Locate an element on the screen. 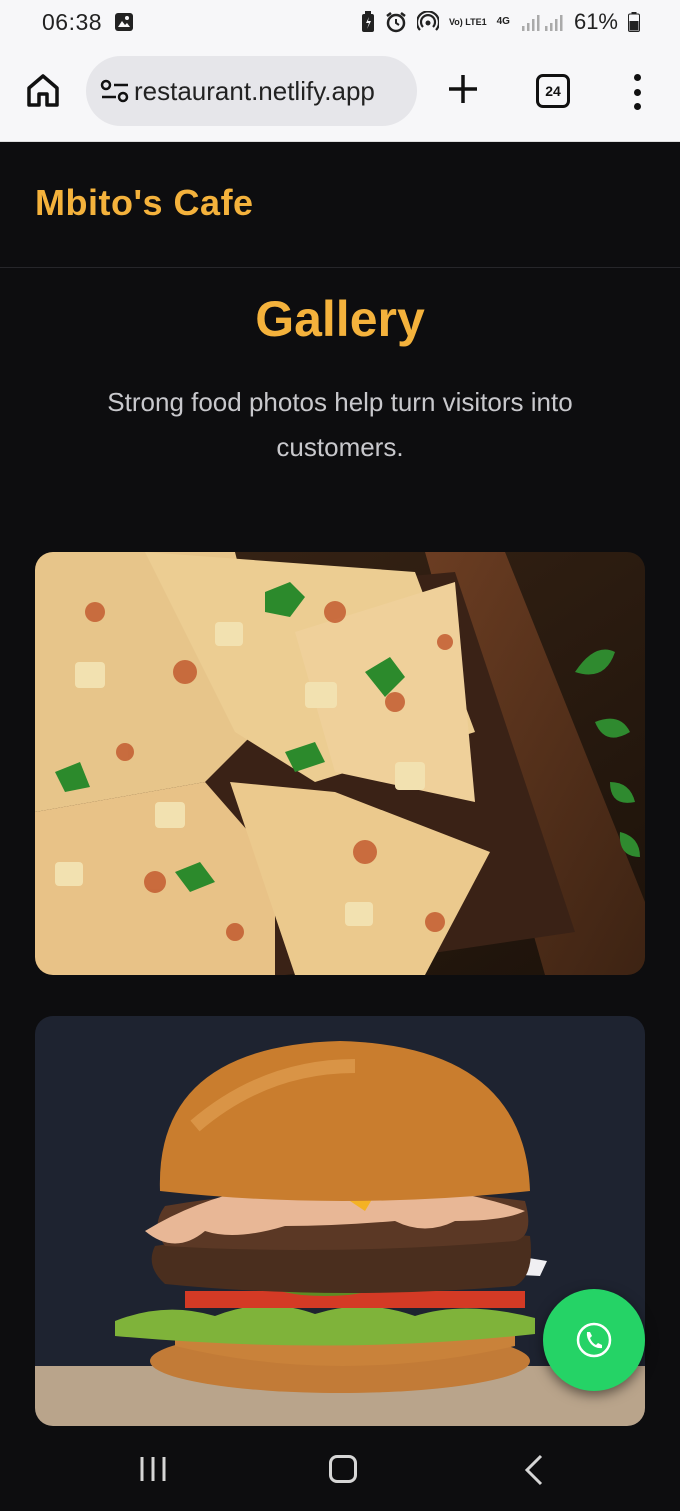 Image resolution: width=680 pixels, height=1511 pixels. battery-icon is located at coordinates (634, 22).